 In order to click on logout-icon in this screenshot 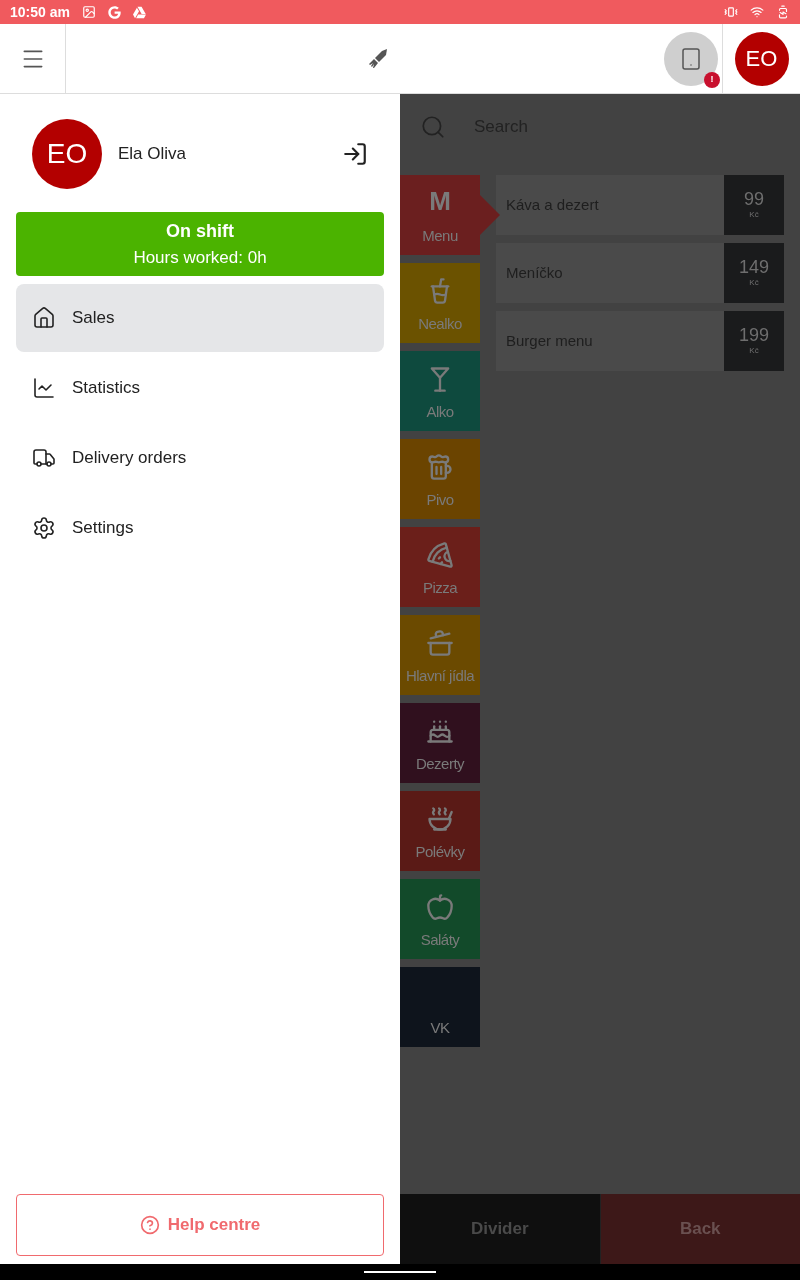, I will do `click(355, 154)`.